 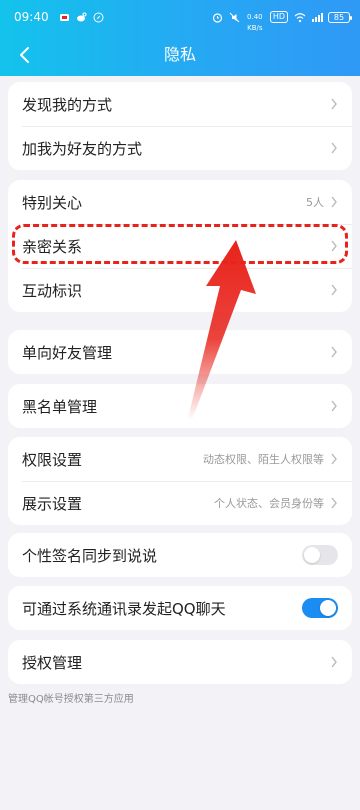 I want to click on contacts-chat-toggle, so click(x=320, y=608).